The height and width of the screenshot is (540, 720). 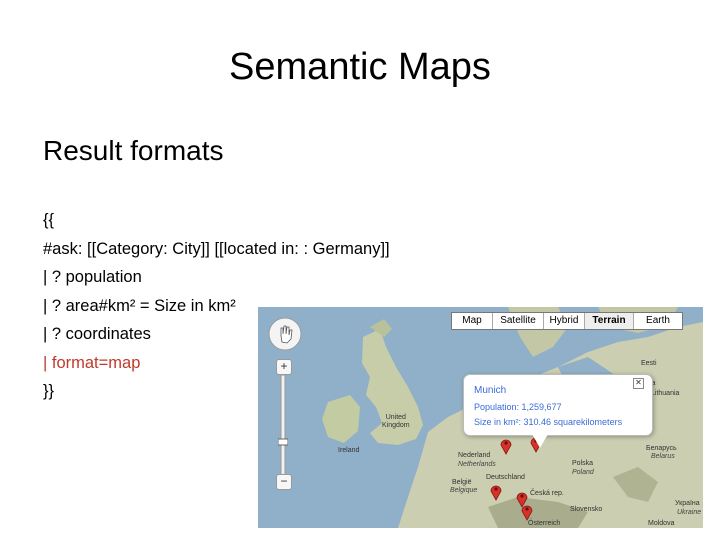 I want to click on map-type-satellite: Satellite, so click(x=518, y=321).